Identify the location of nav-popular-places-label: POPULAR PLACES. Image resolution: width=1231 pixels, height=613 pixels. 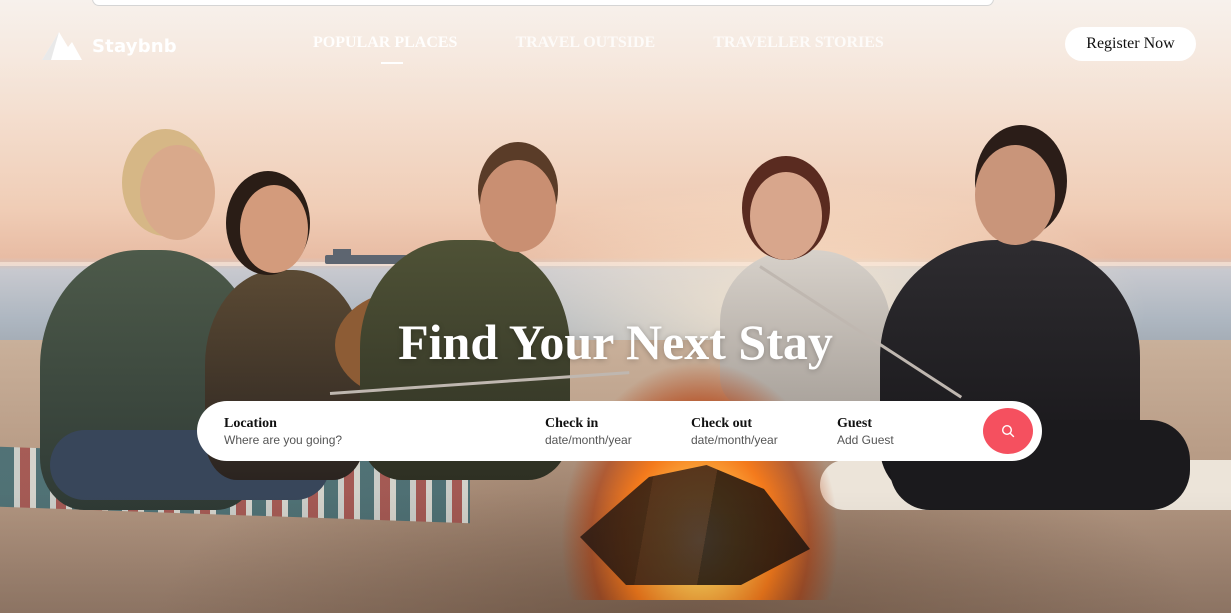
(385, 42).